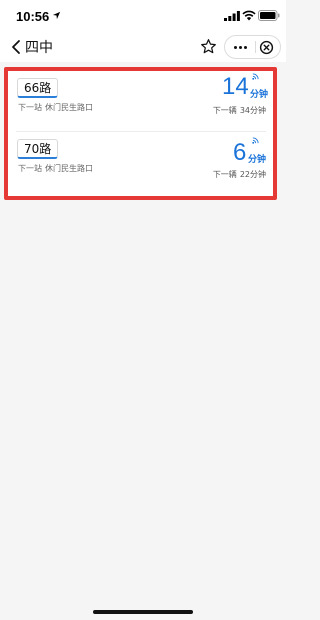 This screenshot has width=320, height=620. I want to click on star-outline-icon, so click(208, 46).